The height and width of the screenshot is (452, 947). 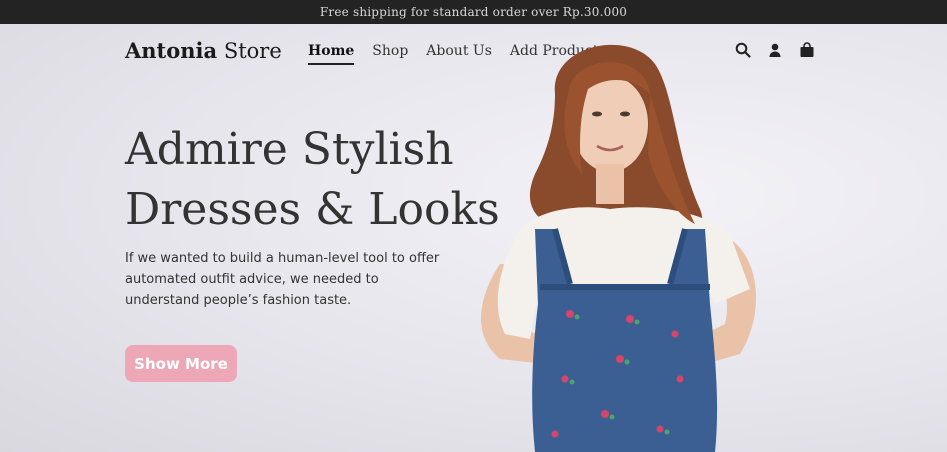 What do you see at coordinates (390, 54) in the screenshot?
I see `nav-shop: Shop` at bounding box center [390, 54].